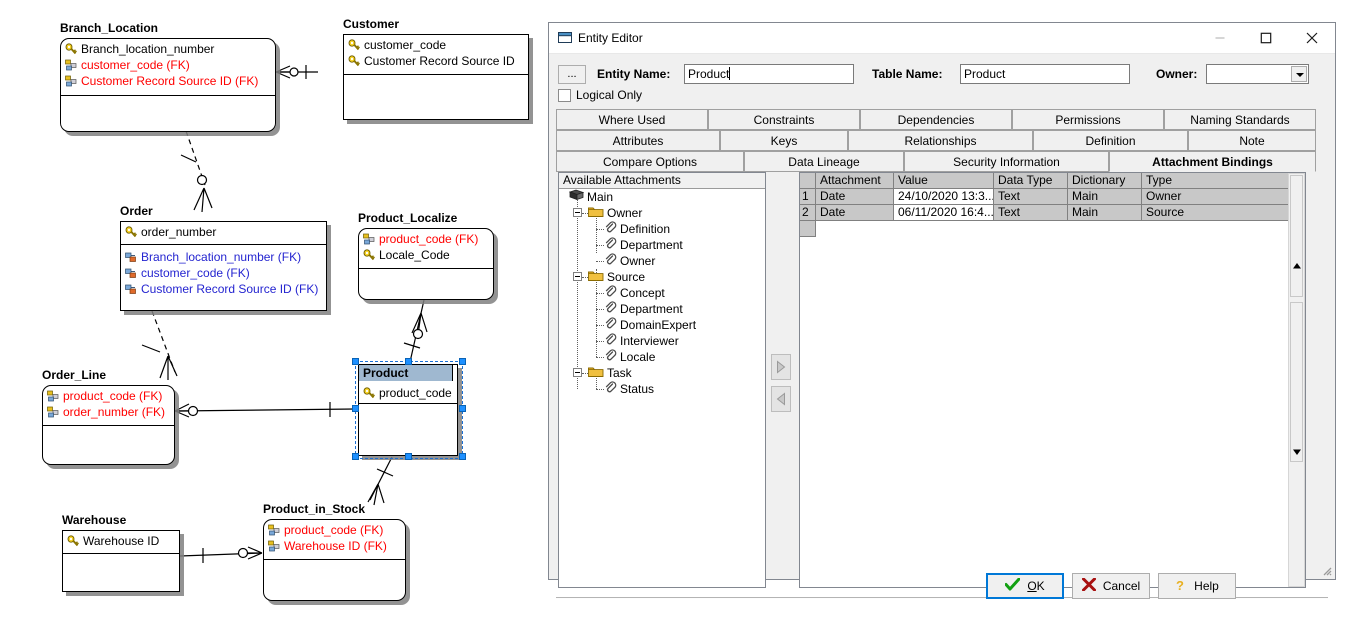 Image resolution: width=1345 pixels, height=626 pixels. What do you see at coordinates (224, 273) in the screenshot?
I see `attribute-row: customer_code (FK)` at bounding box center [224, 273].